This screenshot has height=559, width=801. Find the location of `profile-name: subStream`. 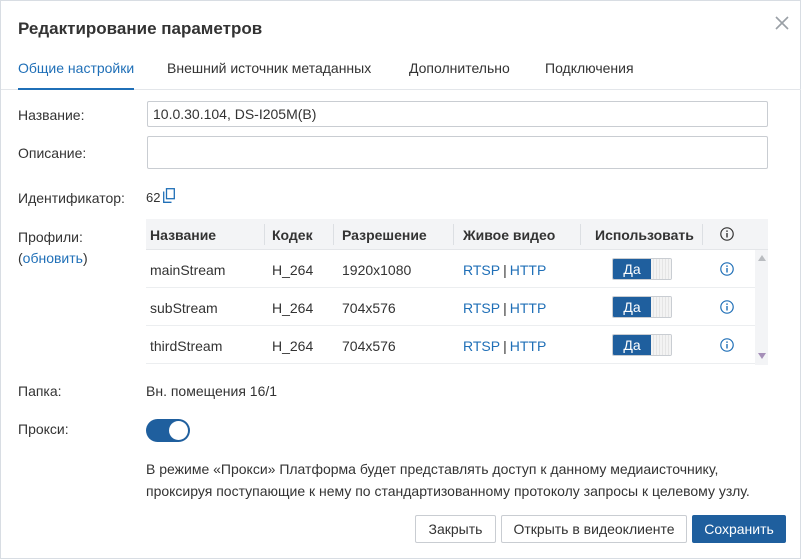

profile-name: subStream is located at coordinates (184, 308).